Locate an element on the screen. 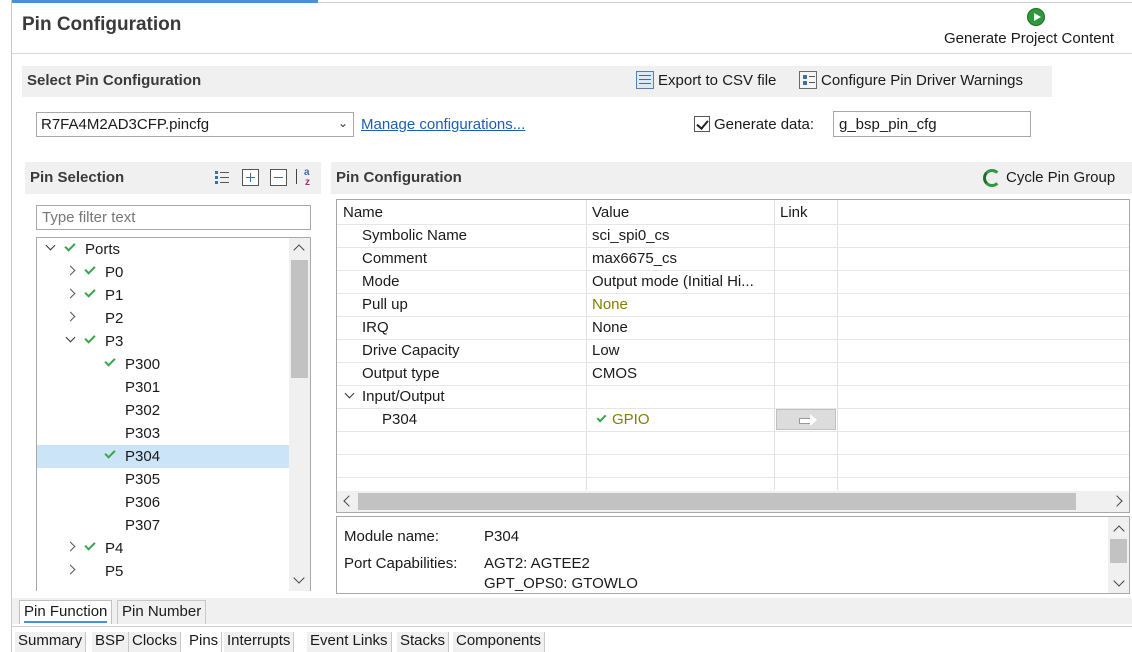 The width and height of the screenshot is (1132, 652). tree-item-ports: Ports is located at coordinates (163, 249).